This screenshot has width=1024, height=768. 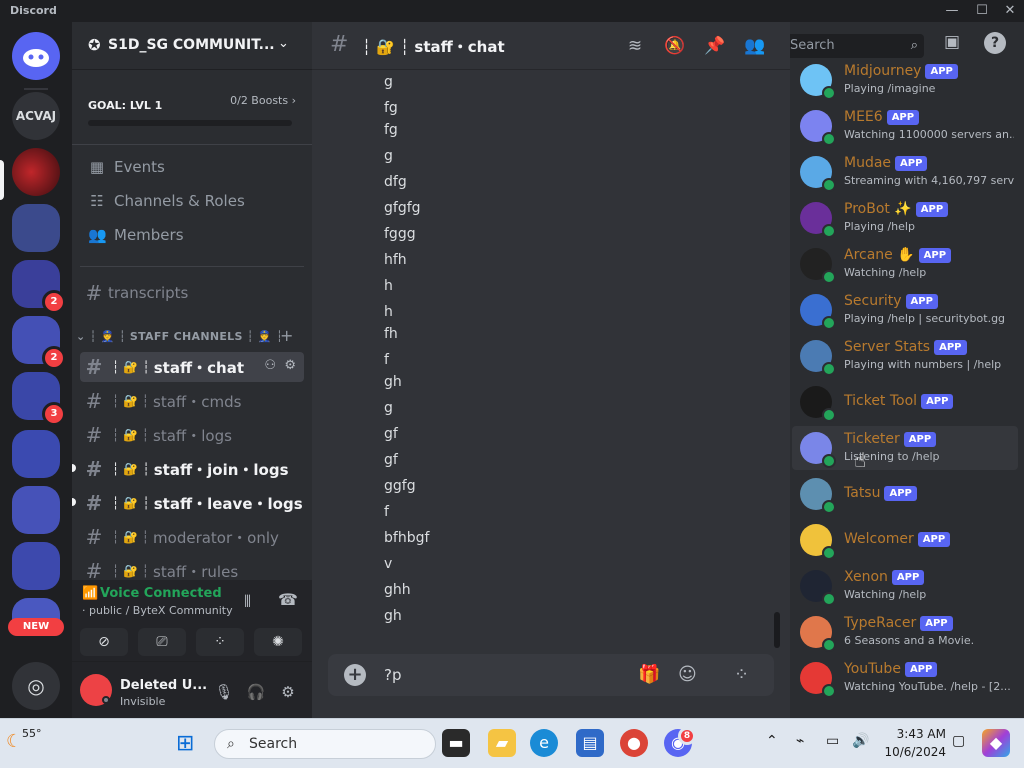 I want to click on new-servers-badge: NEW, so click(x=36, y=627).